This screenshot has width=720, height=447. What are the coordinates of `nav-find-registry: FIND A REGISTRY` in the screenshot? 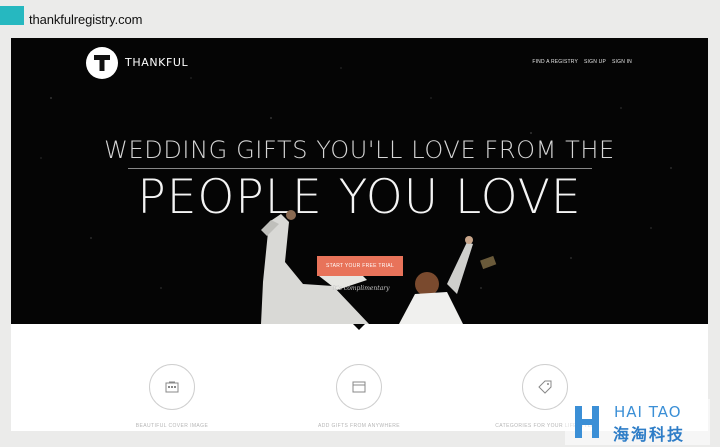 It's located at (555, 62).